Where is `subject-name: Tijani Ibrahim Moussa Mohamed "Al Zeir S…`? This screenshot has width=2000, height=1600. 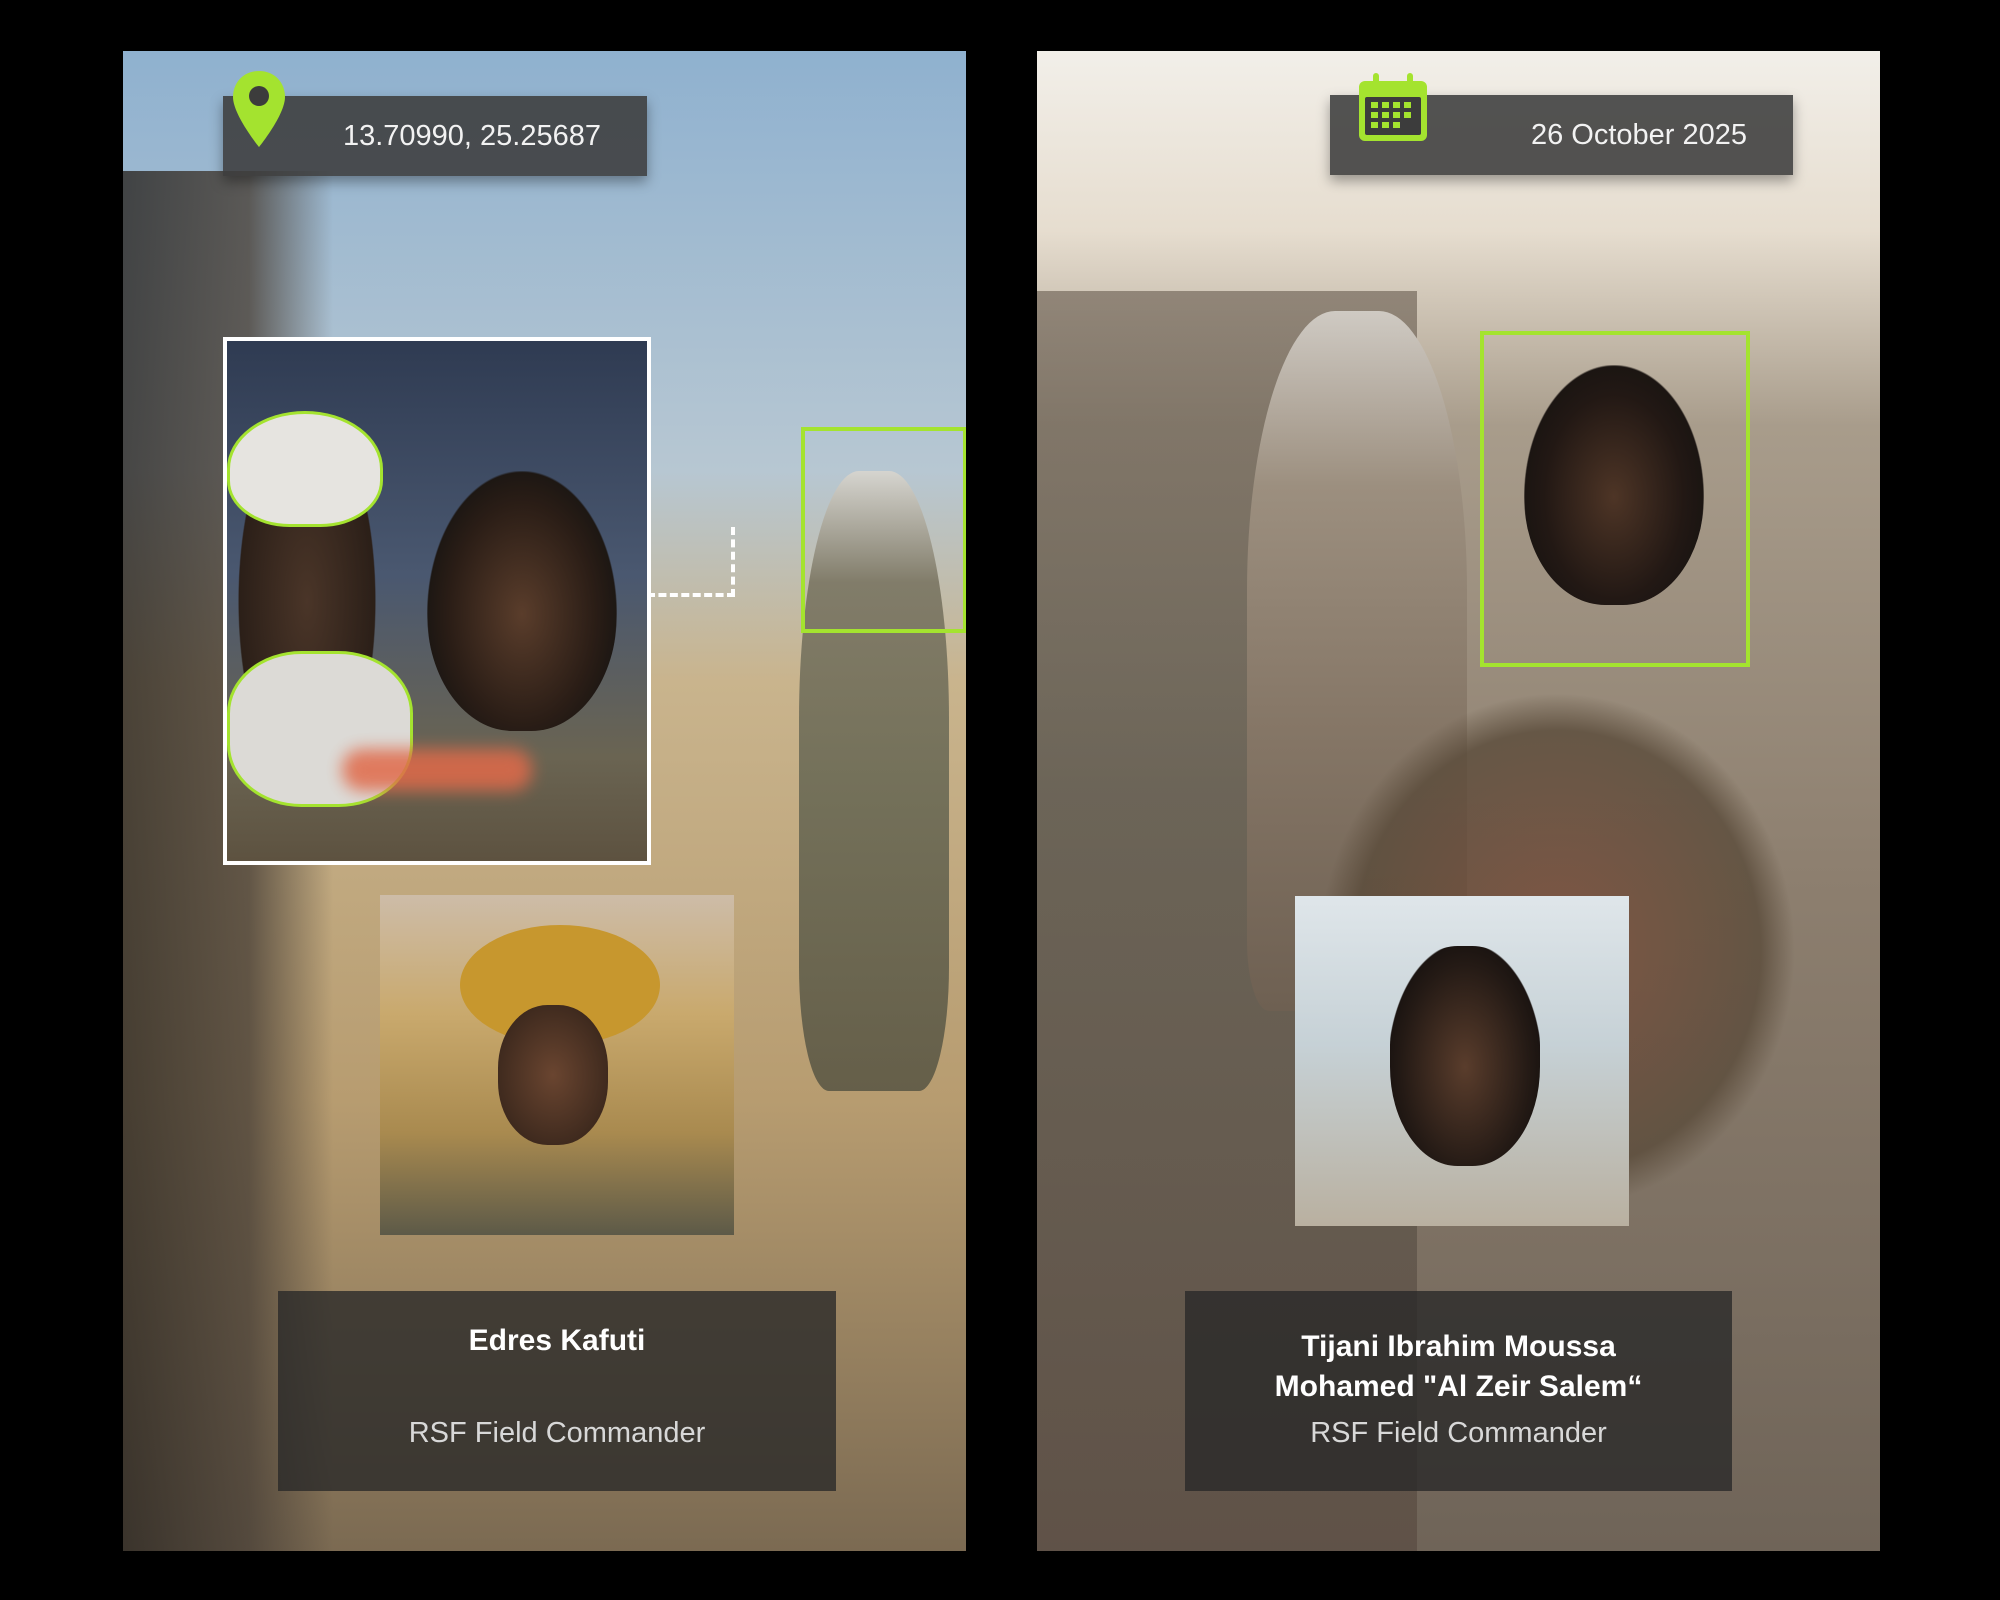 subject-name: Tijani Ibrahim Moussa Mohamed "Al Zeir S… is located at coordinates (1458, 1367).